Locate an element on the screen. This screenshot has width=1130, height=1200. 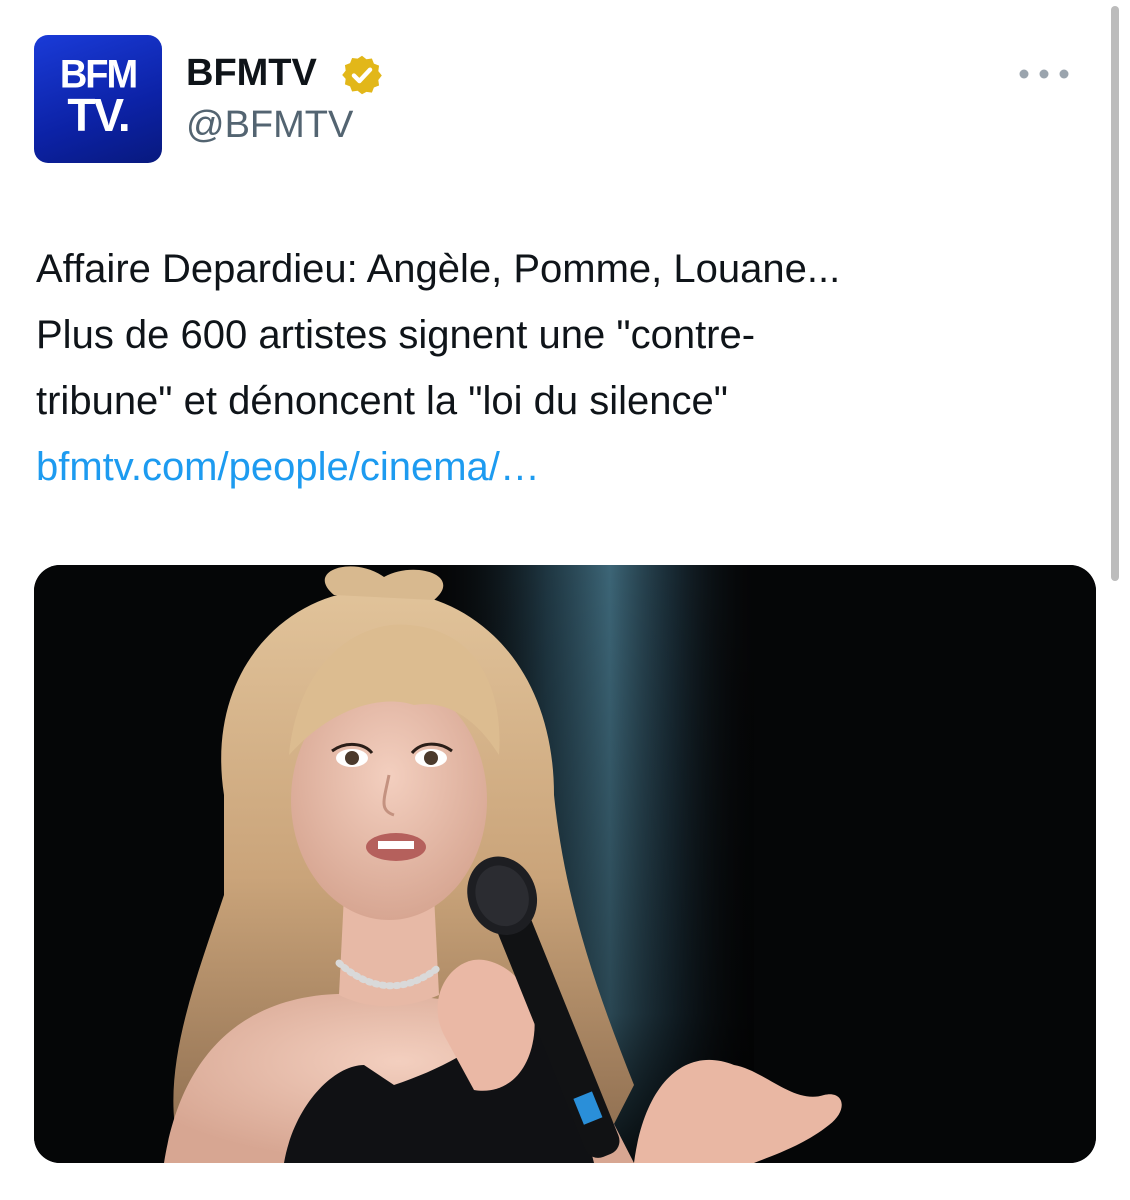
avatar: BFM TV. is located at coordinates (98, 99).